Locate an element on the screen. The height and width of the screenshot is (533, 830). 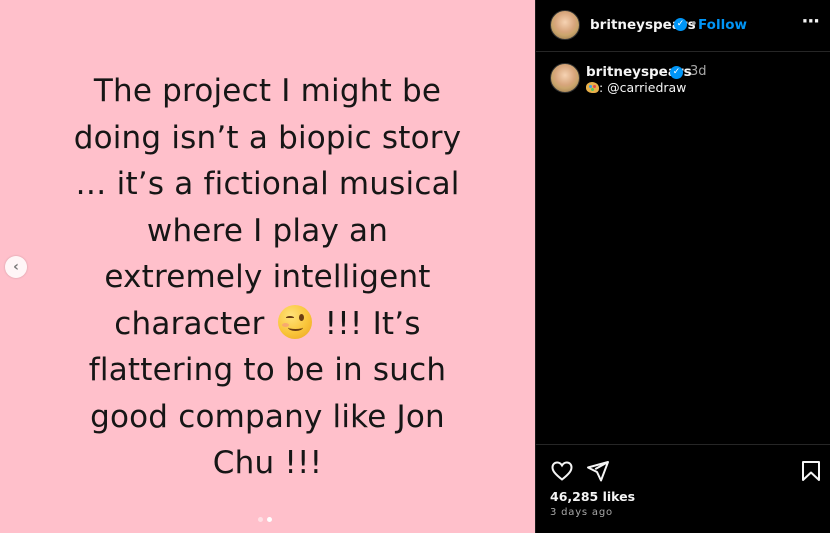
share-icon is located at coordinates (598, 471).